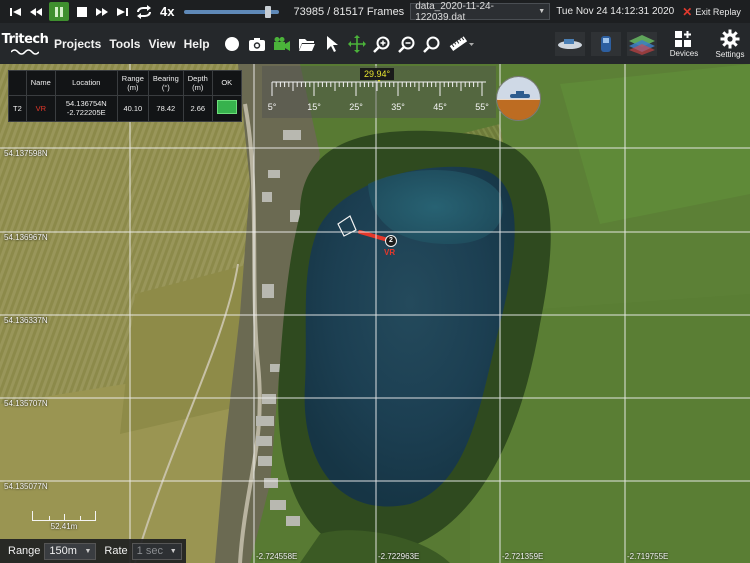  I want to click on replay-timestamp: Tue Nov 24 14:12:31 2020, so click(615, 11).